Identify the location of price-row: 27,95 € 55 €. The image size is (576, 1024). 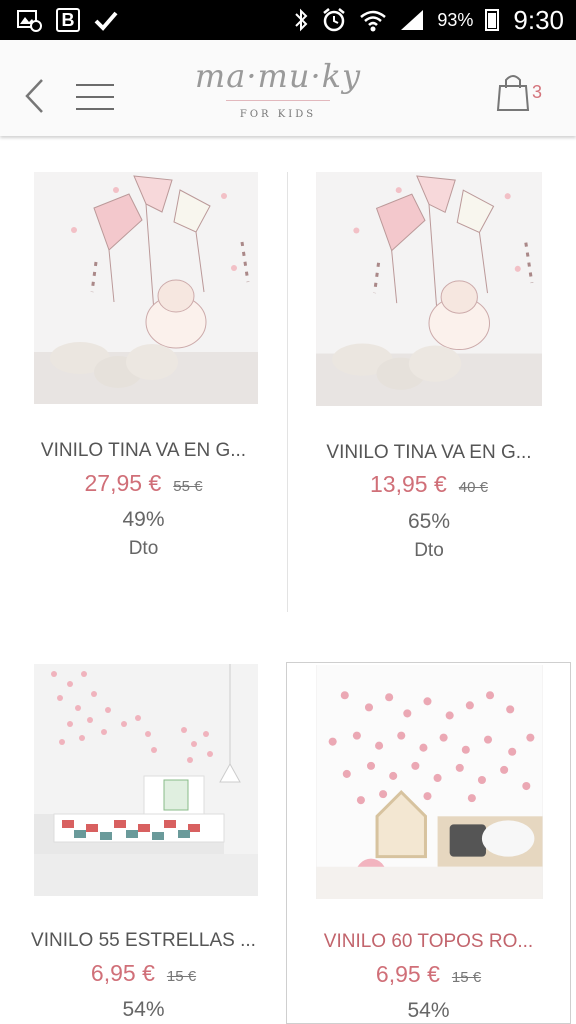
(143, 483).